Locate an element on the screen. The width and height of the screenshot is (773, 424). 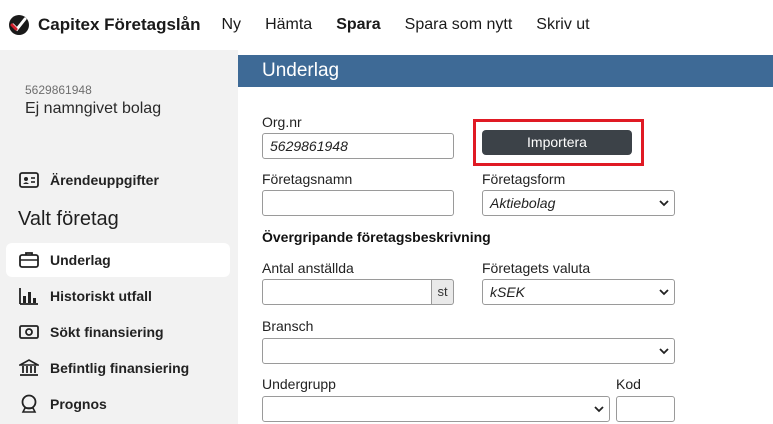
menu-item-spara: Spara is located at coordinates (358, 25).